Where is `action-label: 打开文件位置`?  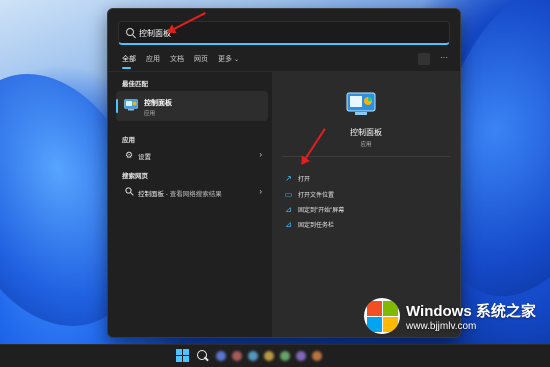 action-label: 打开文件位置 is located at coordinates (316, 196).